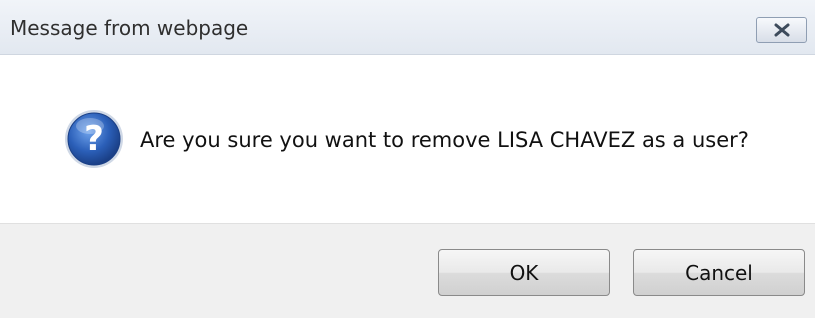 This screenshot has height=318, width=815. What do you see at coordinates (129, 28) in the screenshot?
I see `window-title: Message from webpage` at bounding box center [129, 28].